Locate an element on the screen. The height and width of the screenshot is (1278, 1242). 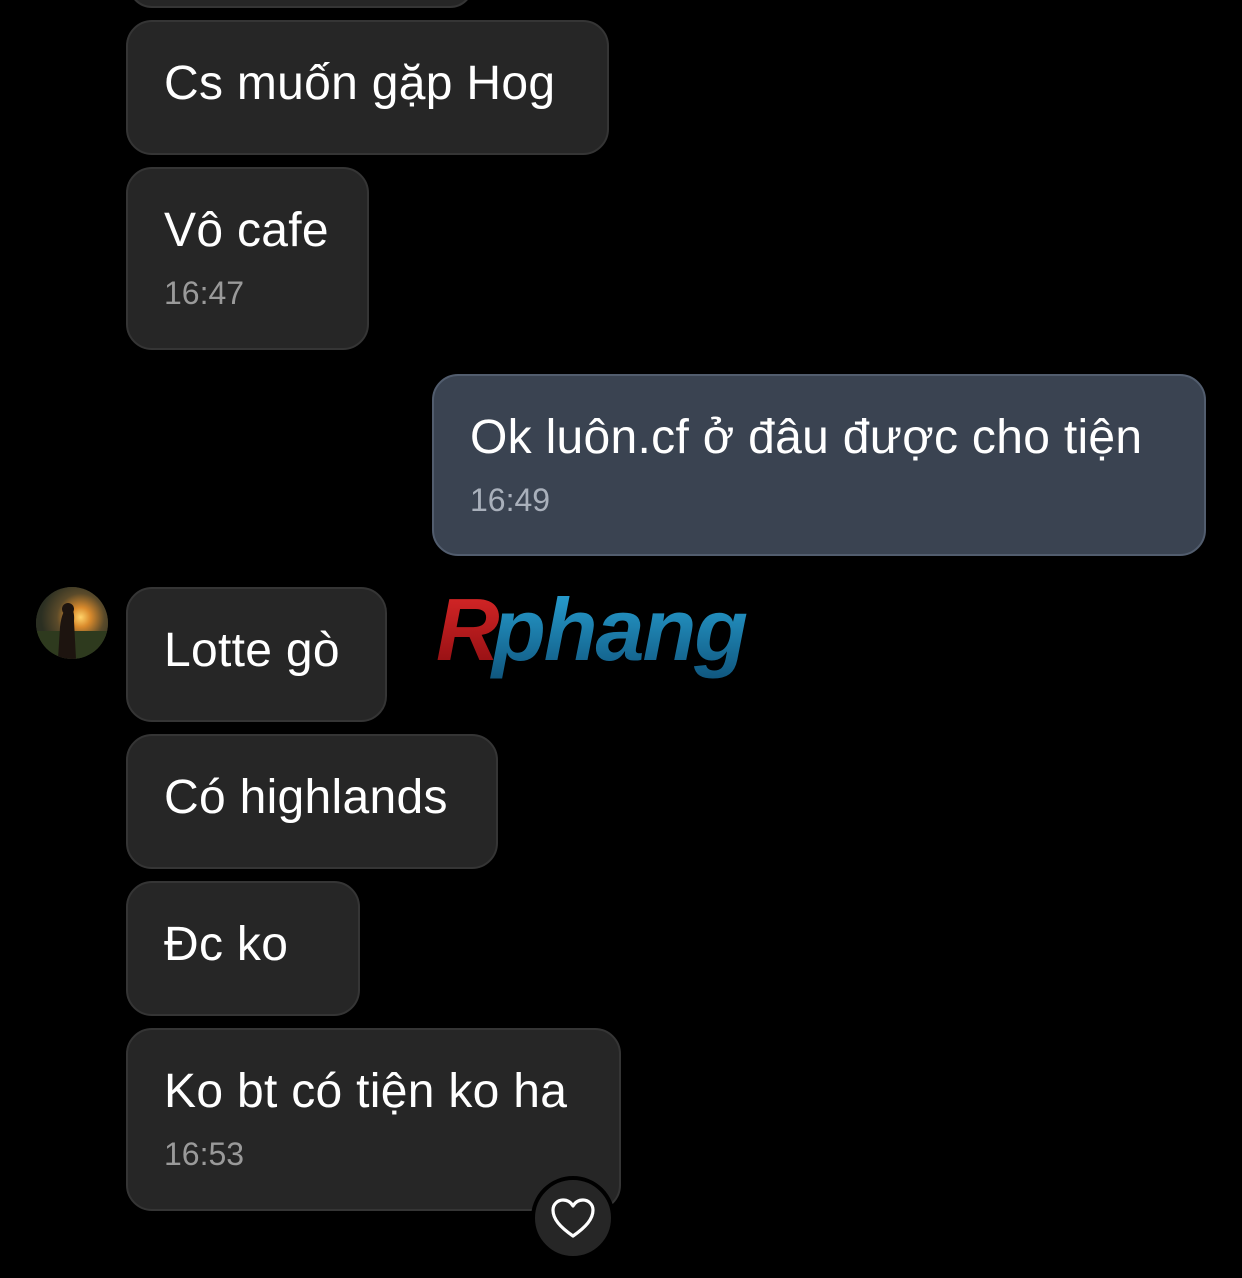
heart-reaction-button is located at coordinates (573, 1218).